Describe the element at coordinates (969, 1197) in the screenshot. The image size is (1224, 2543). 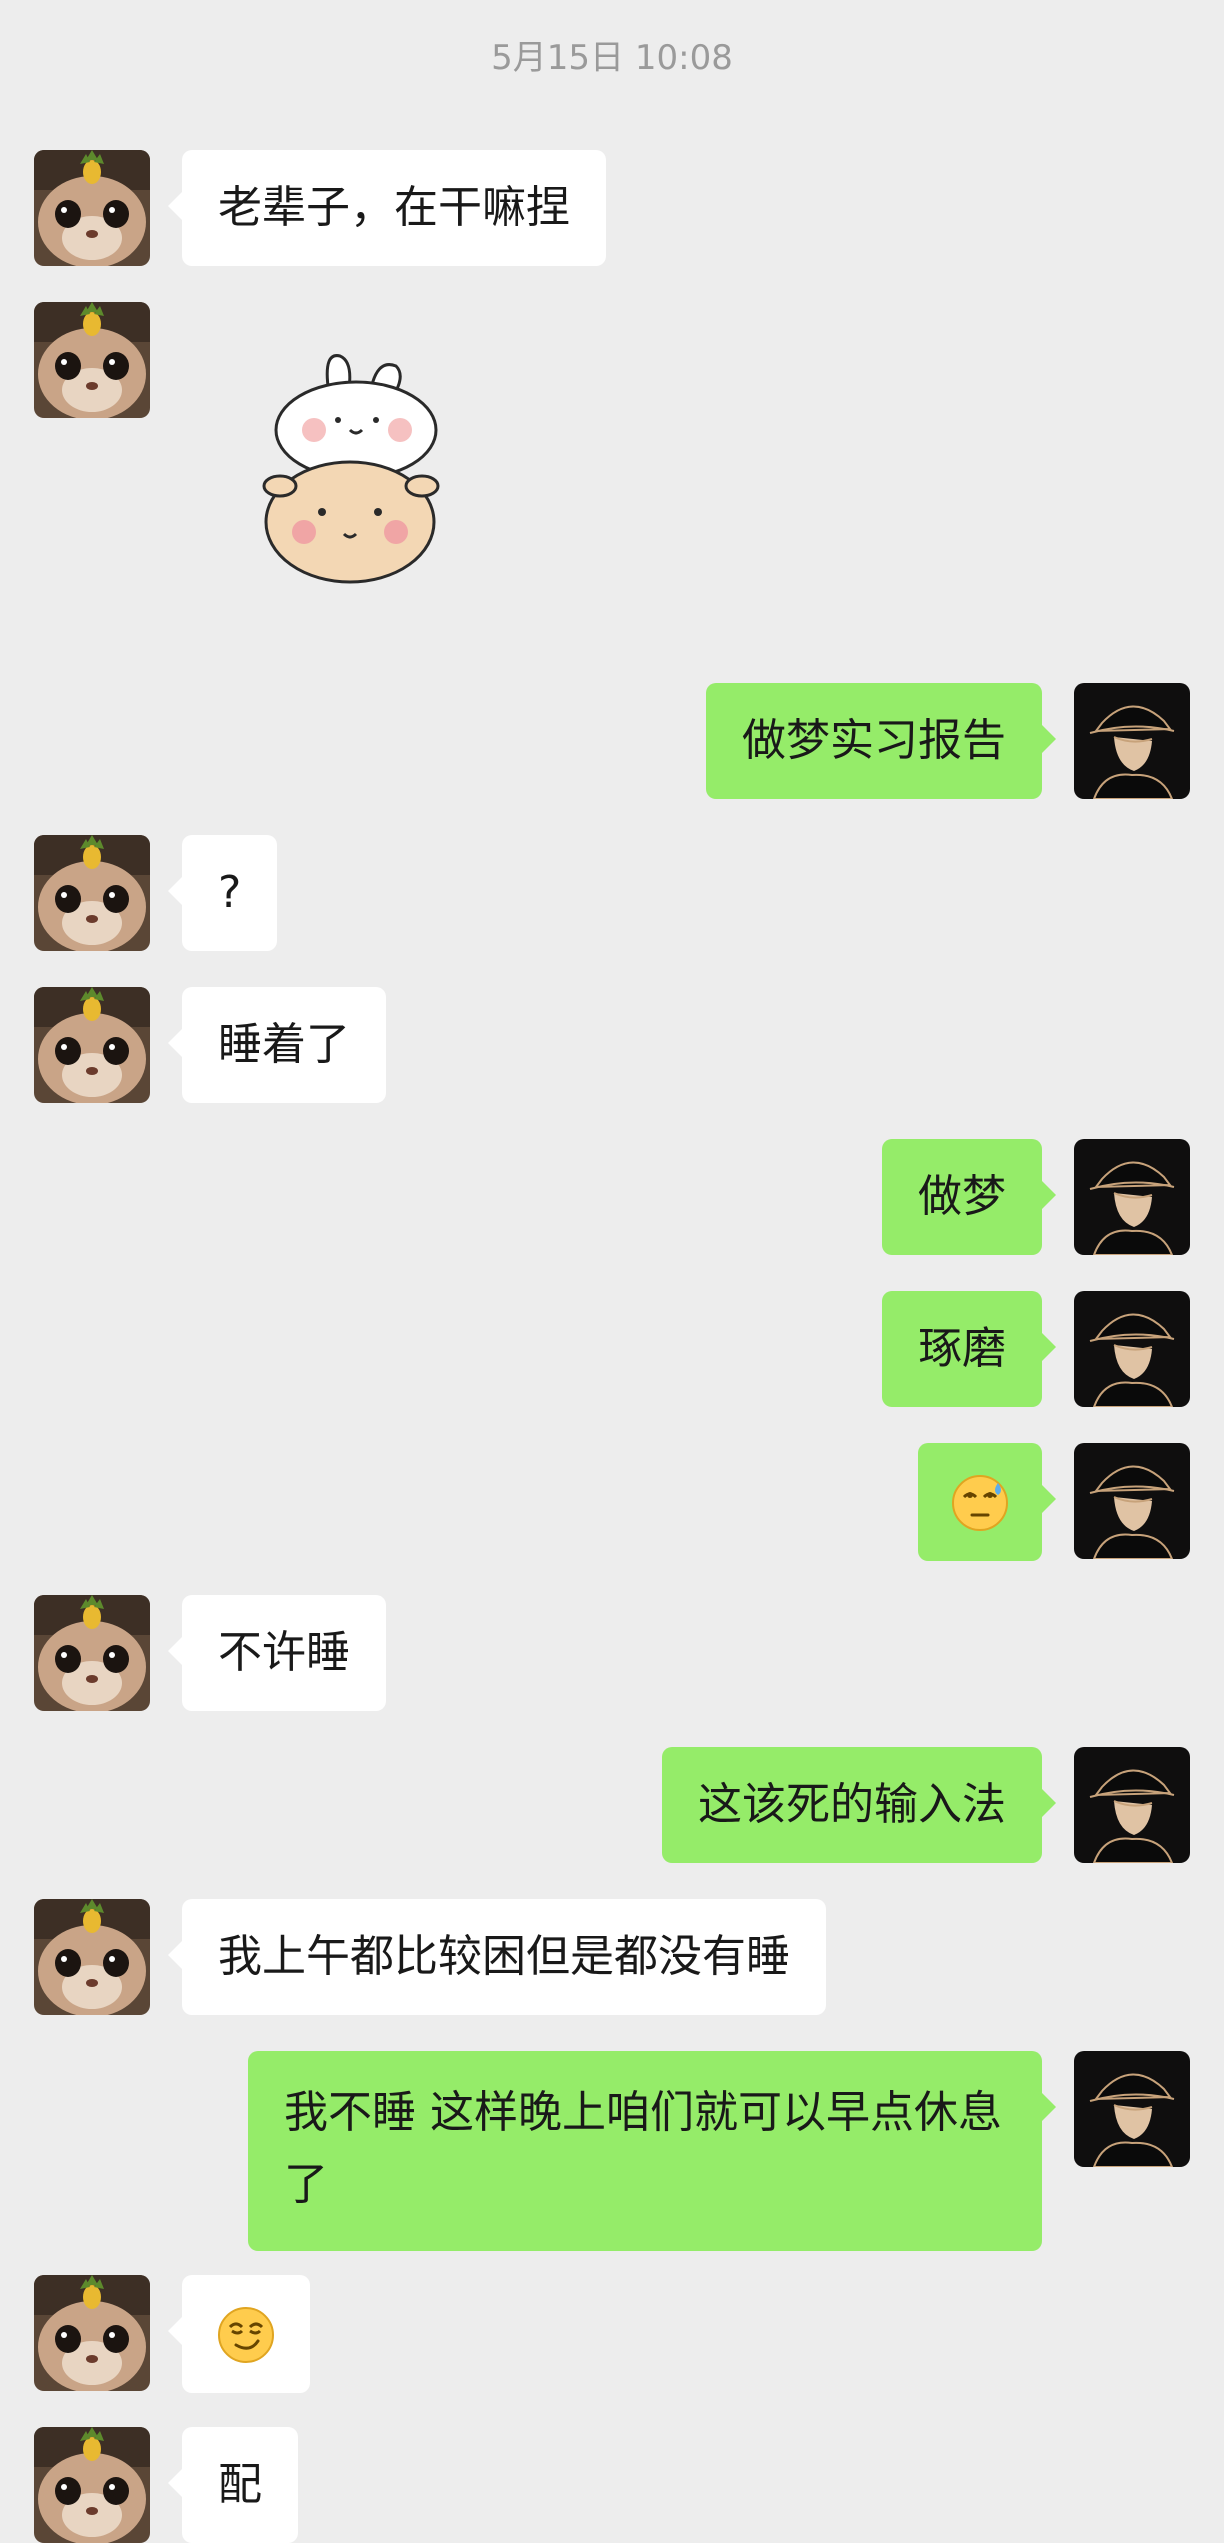
I see `message-bubble: 做梦` at that location.